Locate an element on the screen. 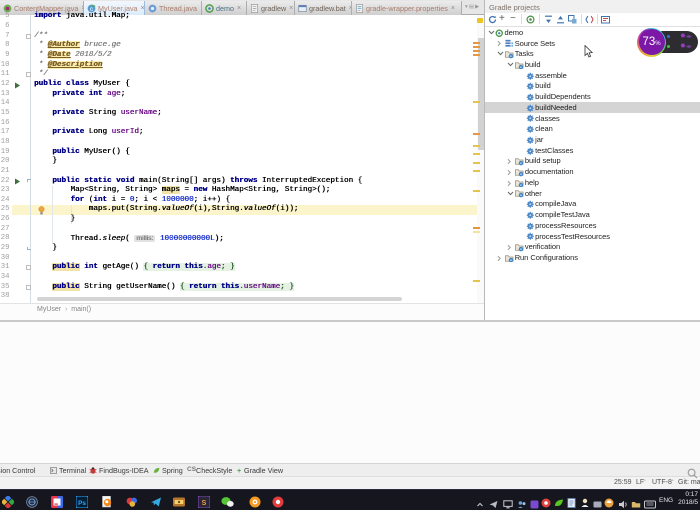 This screenshot has height=510, width=700. svg-text: S is located at coordinates (204, 503).